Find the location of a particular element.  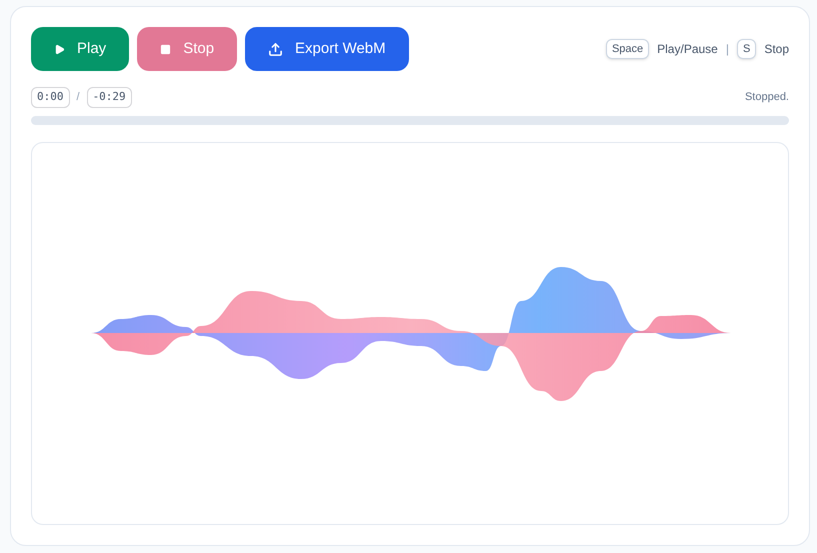

stop-button: Stop is located at coordinates (187, 49).